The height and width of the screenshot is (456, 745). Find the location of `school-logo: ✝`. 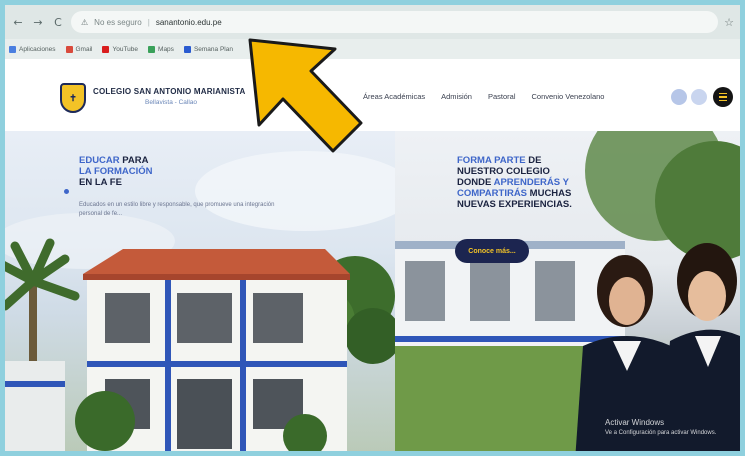

school-logo: ✝ is located at coordinates (73, 98).